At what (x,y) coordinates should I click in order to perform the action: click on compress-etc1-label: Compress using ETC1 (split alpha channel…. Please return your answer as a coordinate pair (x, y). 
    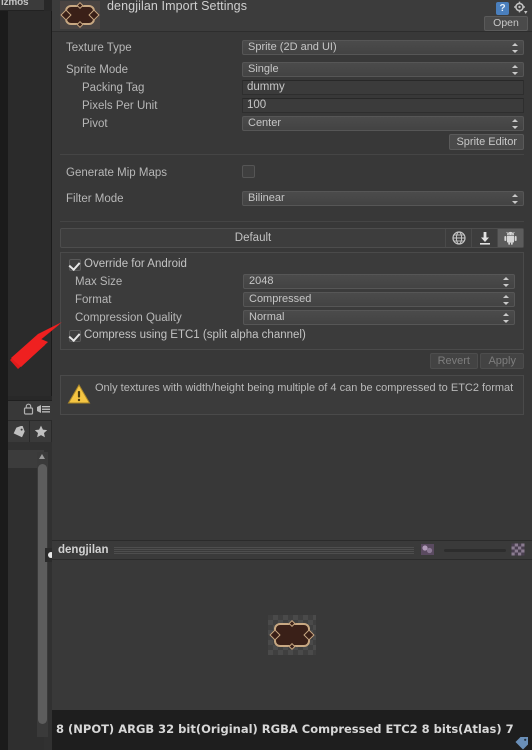
    Looking at the image, I should click on (195, 335).